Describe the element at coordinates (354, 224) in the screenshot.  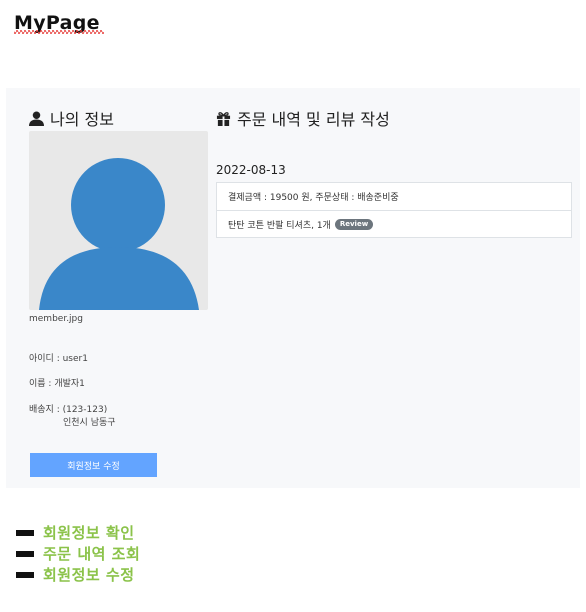
I see `review-badge: Review` at that location.